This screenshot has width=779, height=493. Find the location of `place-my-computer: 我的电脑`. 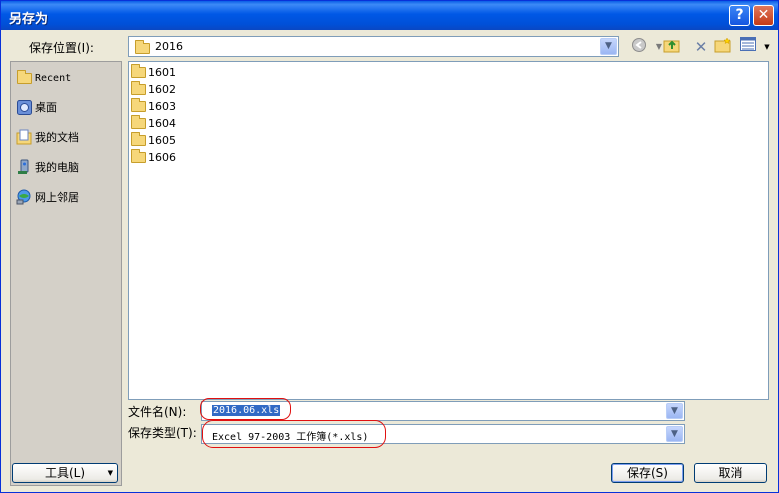

place-my-computer: 我的电脑 is located at coordinates (67, 167).